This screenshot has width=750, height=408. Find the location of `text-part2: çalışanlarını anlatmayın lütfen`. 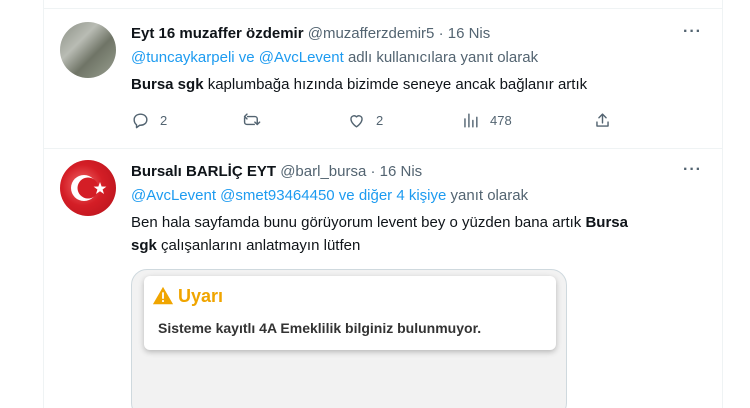

text-part2: çalışanlarını anlatmayın lütfen is located at coordinates (261, 245).